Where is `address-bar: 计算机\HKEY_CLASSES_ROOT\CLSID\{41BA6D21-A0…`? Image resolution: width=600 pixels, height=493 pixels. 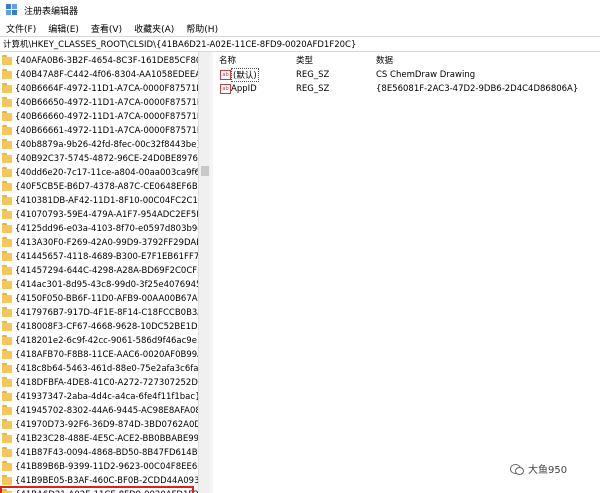 address-bar: 计算机\HKEY_CLASSES_ROOT\CLSID\{41BA6D21-A0… is located at coordinates (300, 44).